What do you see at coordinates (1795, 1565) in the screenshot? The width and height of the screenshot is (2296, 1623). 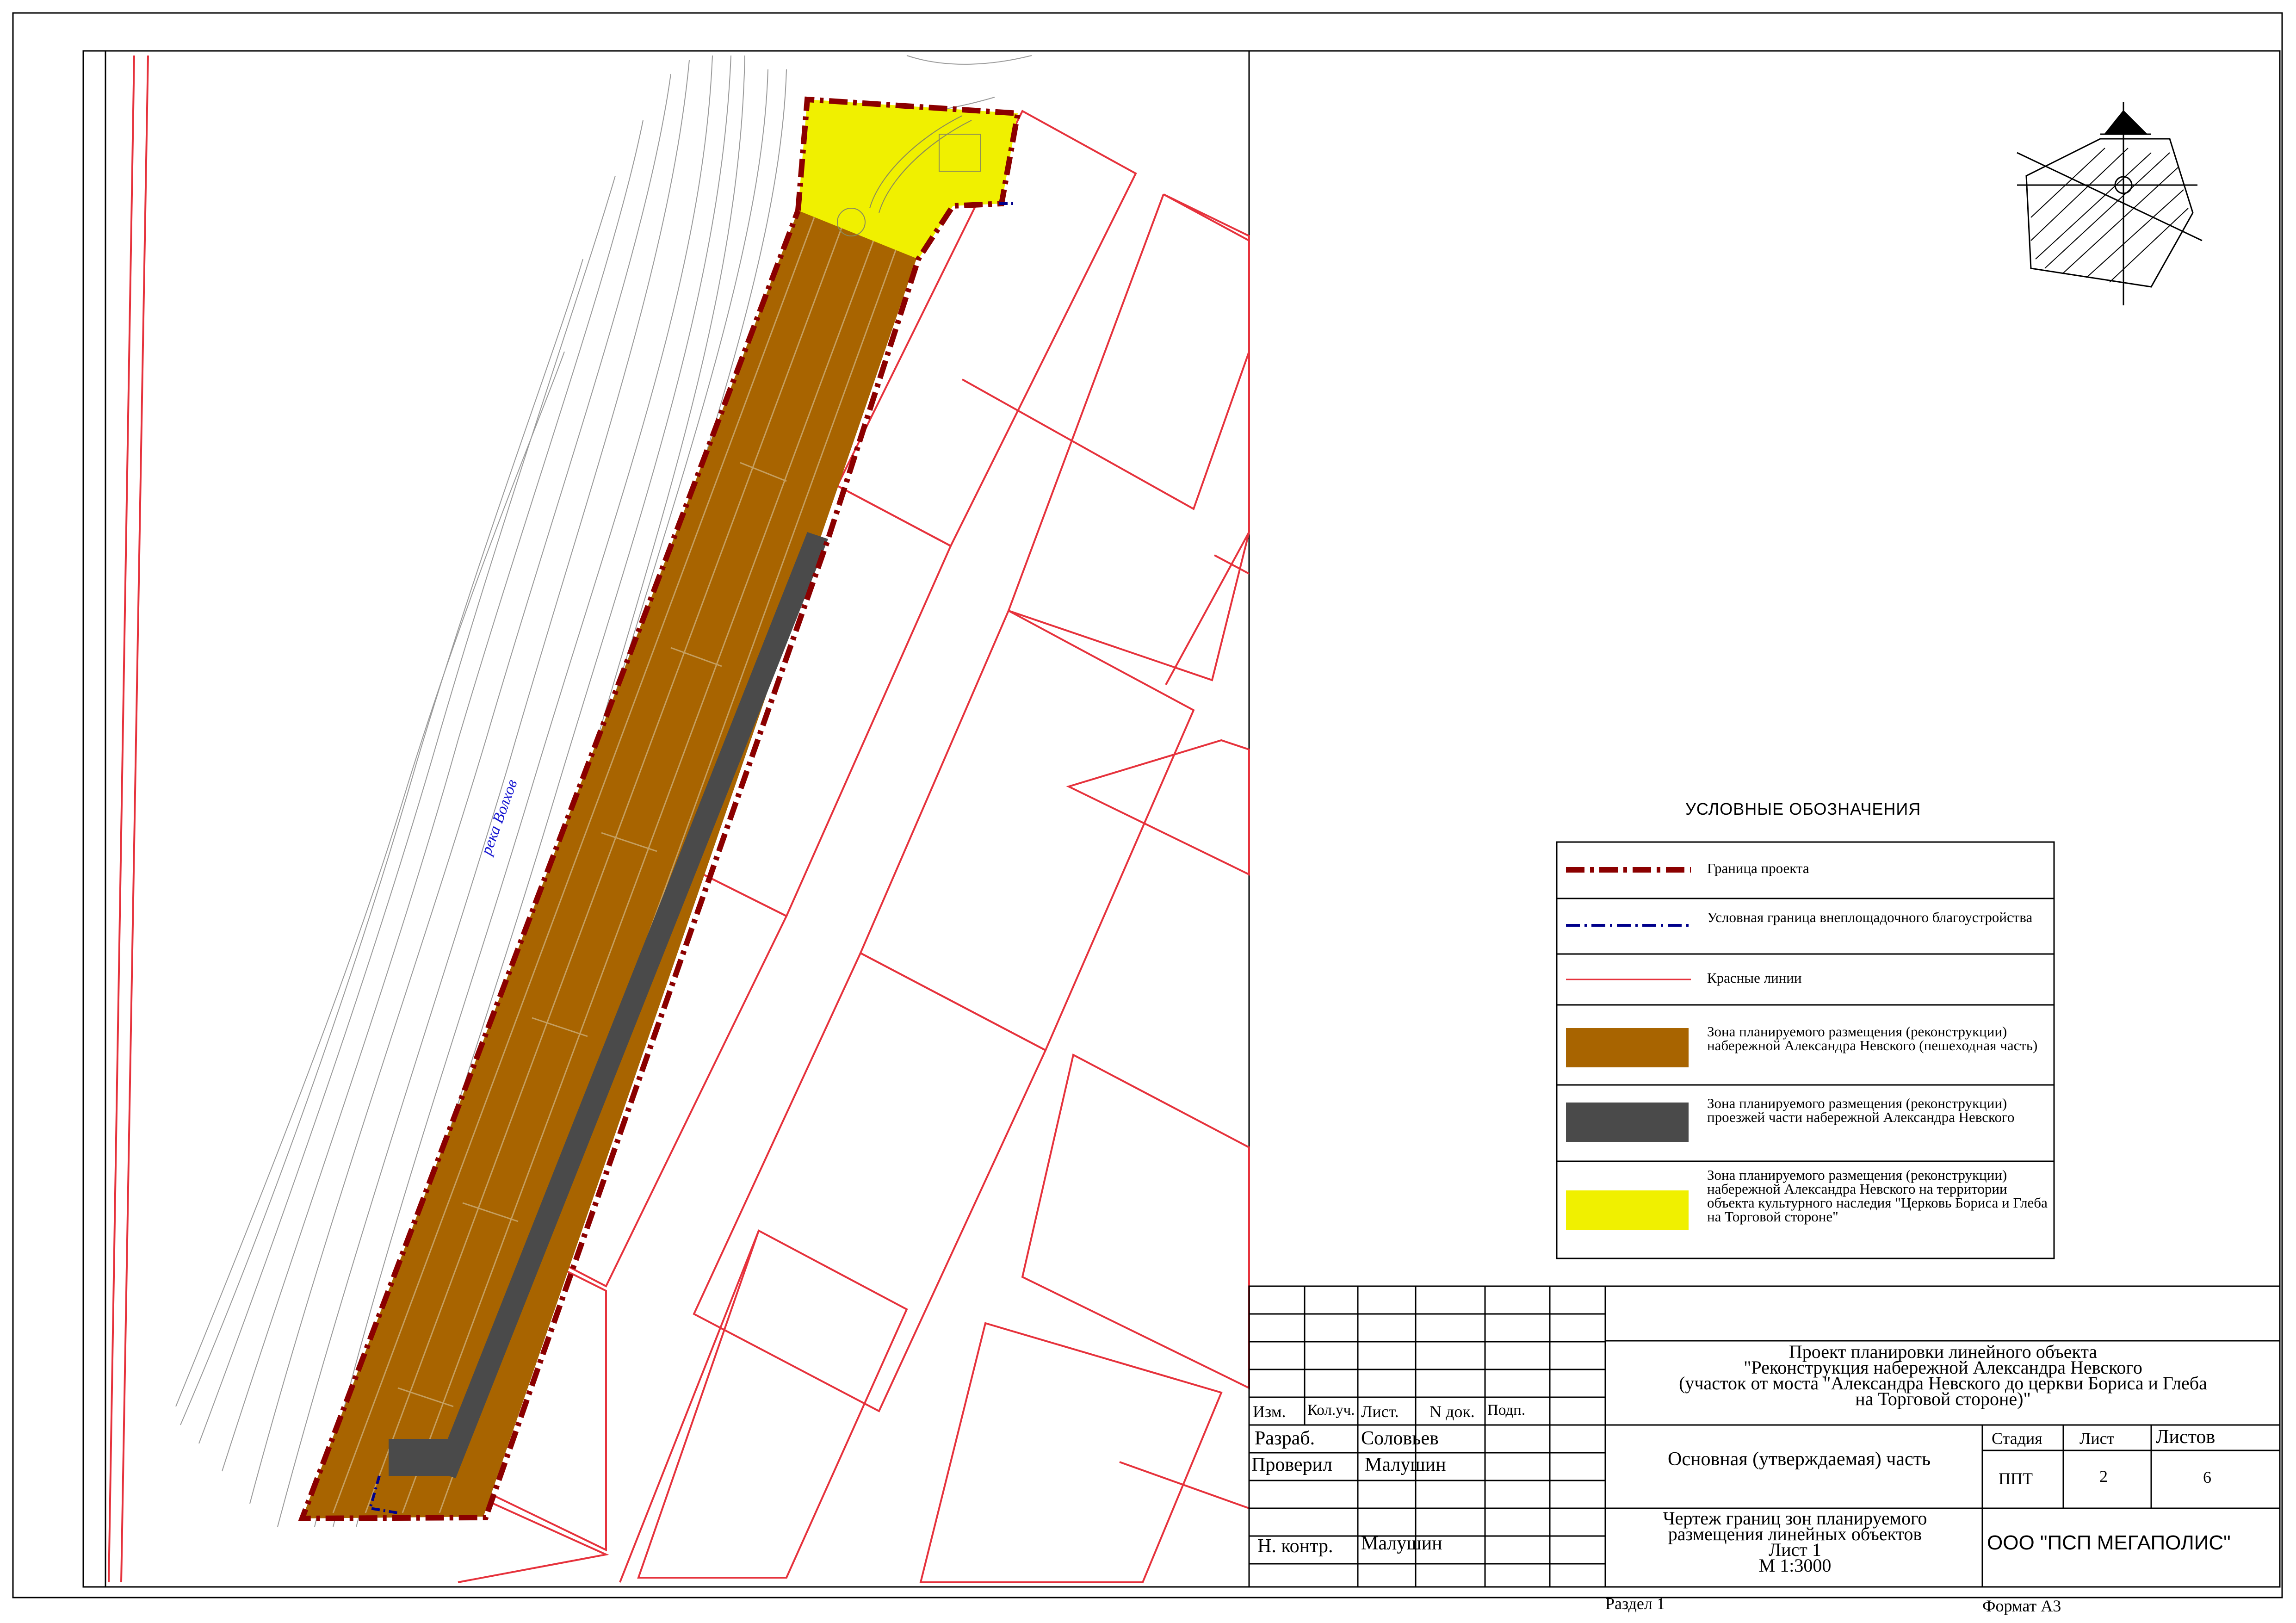 I see `drawing-scale: М 1:3000` at bounding box center [1795, 1565].